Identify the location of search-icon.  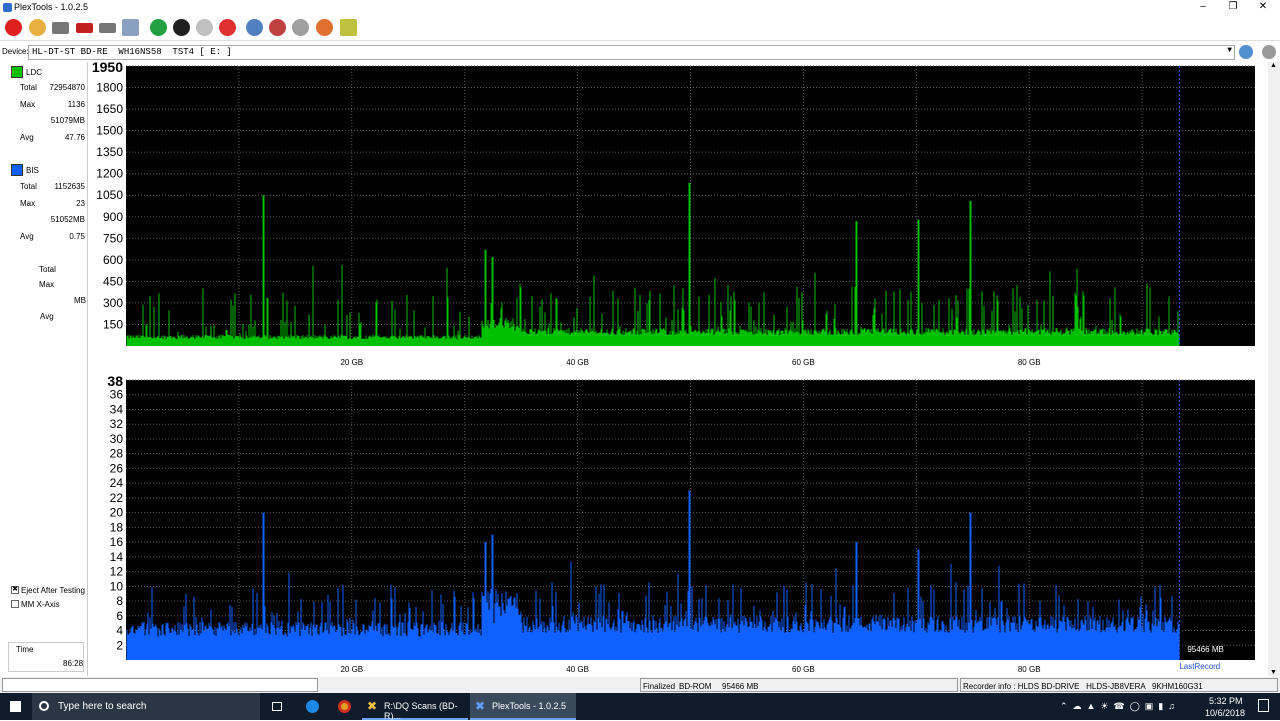
(44, 706).